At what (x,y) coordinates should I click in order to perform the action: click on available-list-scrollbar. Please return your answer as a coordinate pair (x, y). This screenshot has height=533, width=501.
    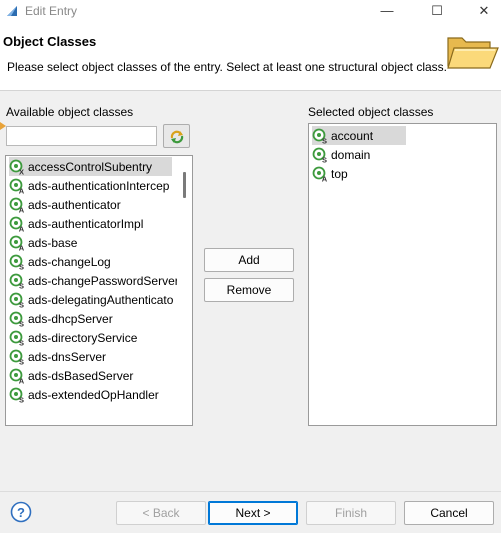
    Looking at the image, I should click on (184, 290).